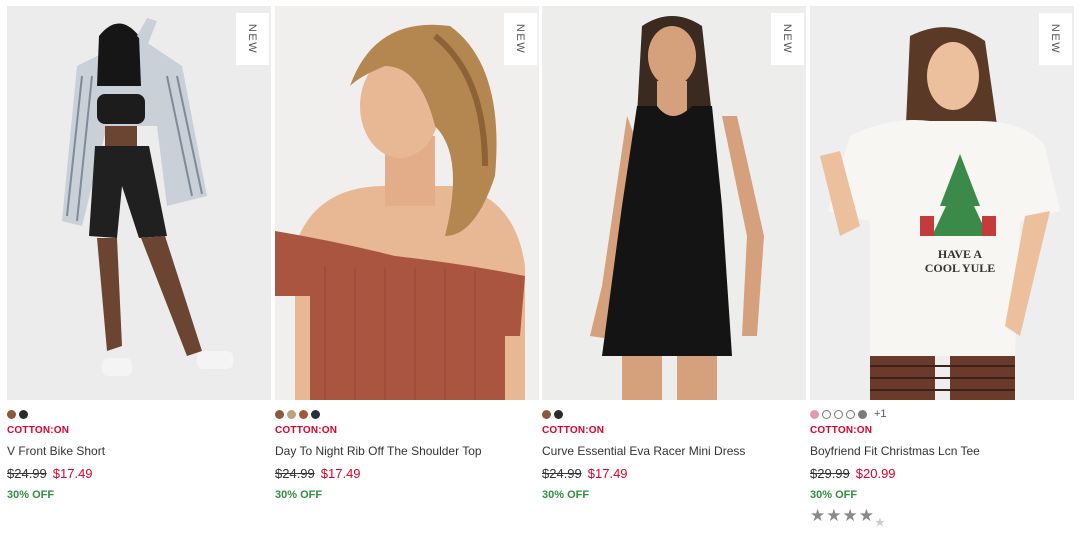  Describe the element at coordinates (830, 473) in the screenshot. I see `original-price: $29.99` at that location.